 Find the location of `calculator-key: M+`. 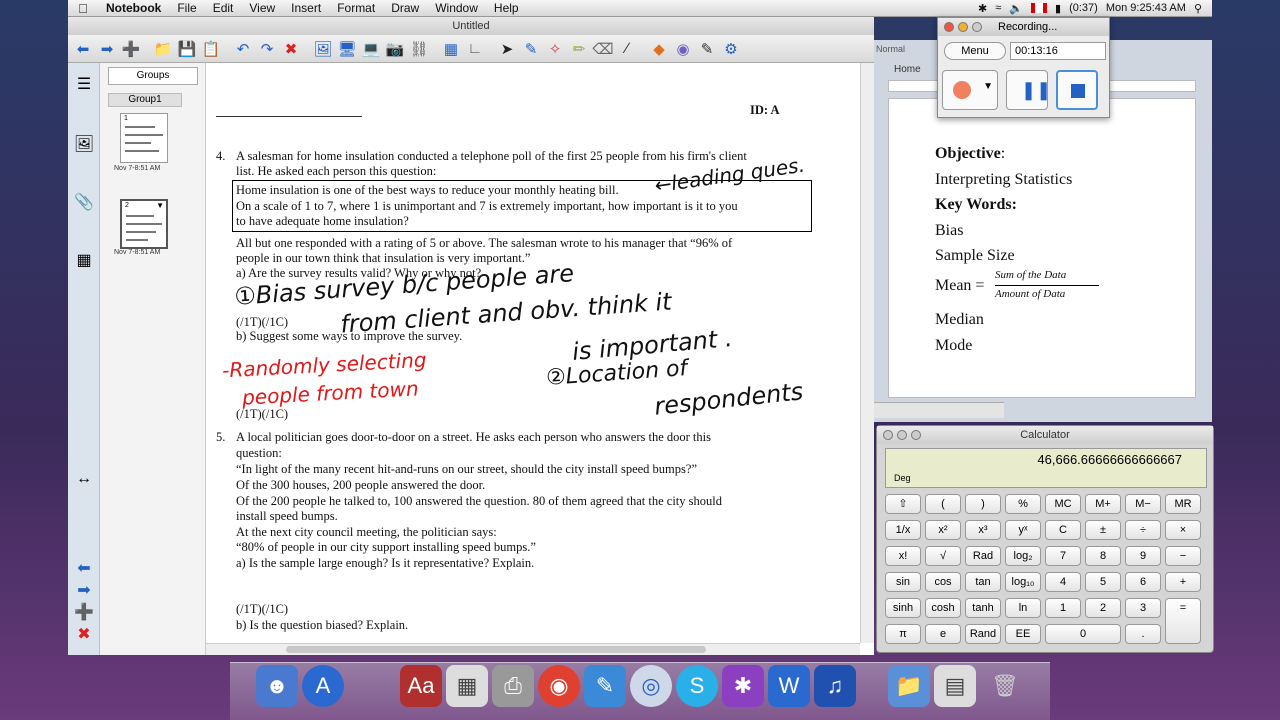

calculator-key: M+ is located at coordinates (1103, 504).